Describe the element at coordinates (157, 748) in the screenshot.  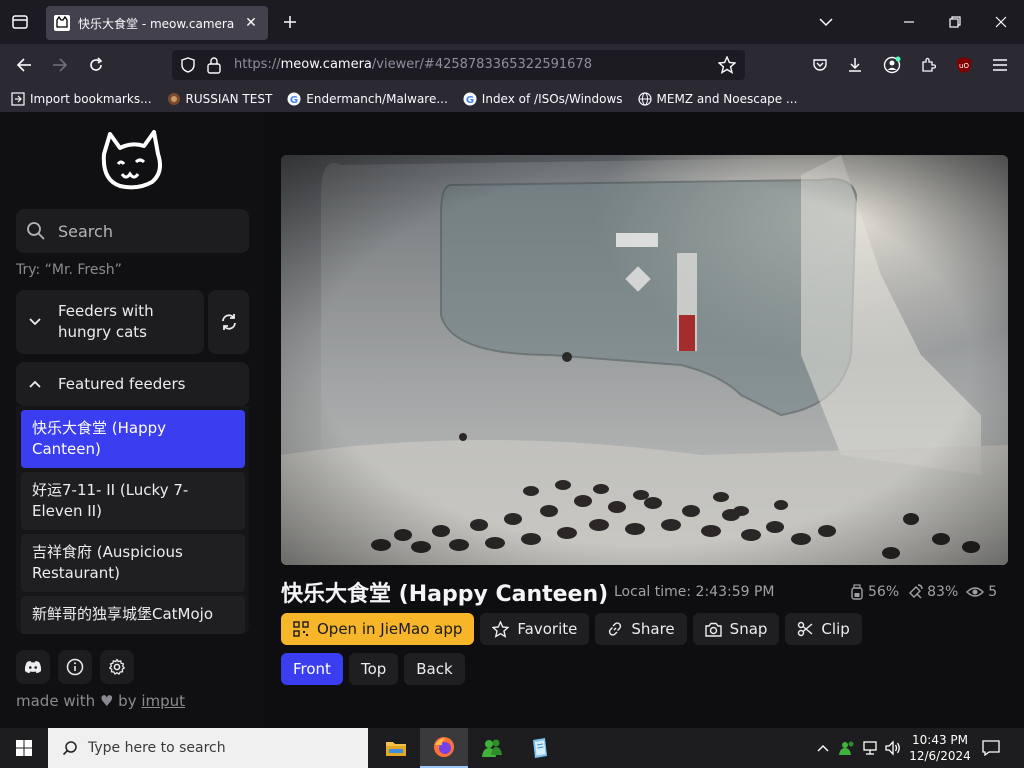
I see `taskbar-search-placeholder: Type here to search` at that location.